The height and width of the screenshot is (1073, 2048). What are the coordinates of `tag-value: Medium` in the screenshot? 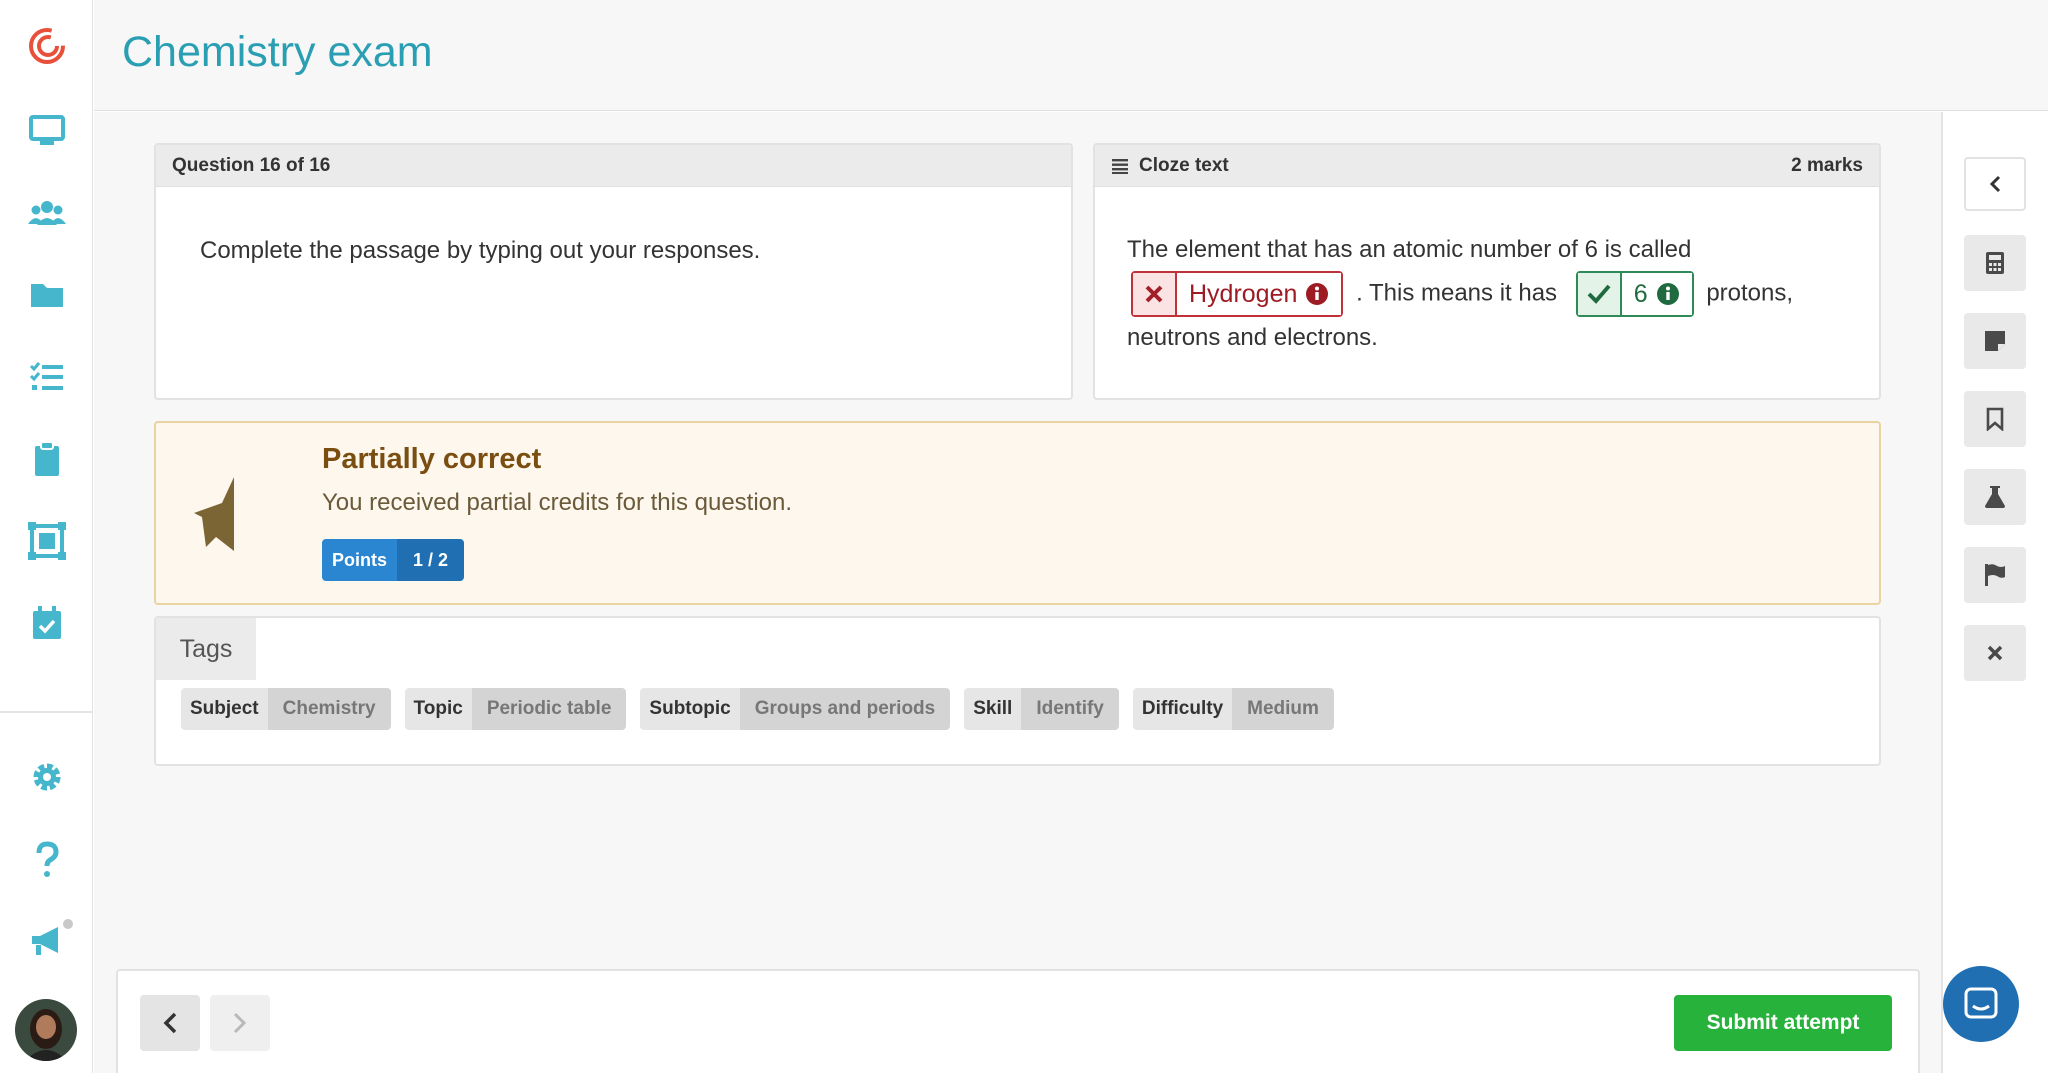 It's located at (1283, 709).